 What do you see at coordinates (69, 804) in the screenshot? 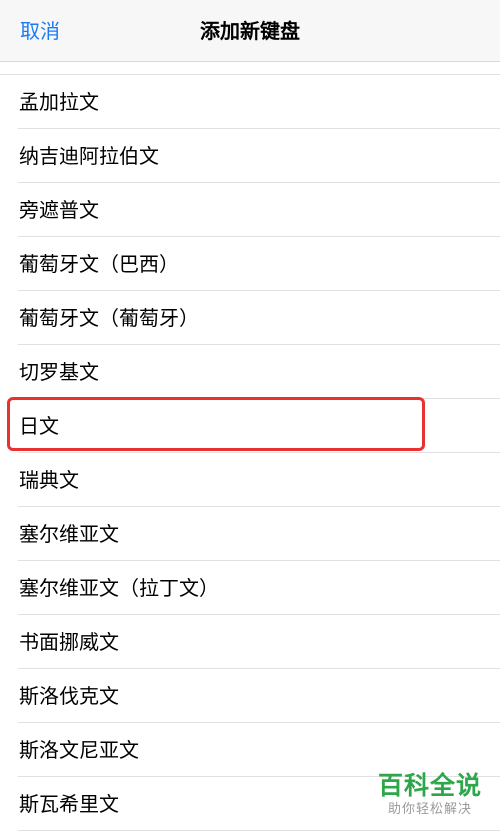
I see `list-item-label: 斯瓦希里文` at bounding box center [69, 804].